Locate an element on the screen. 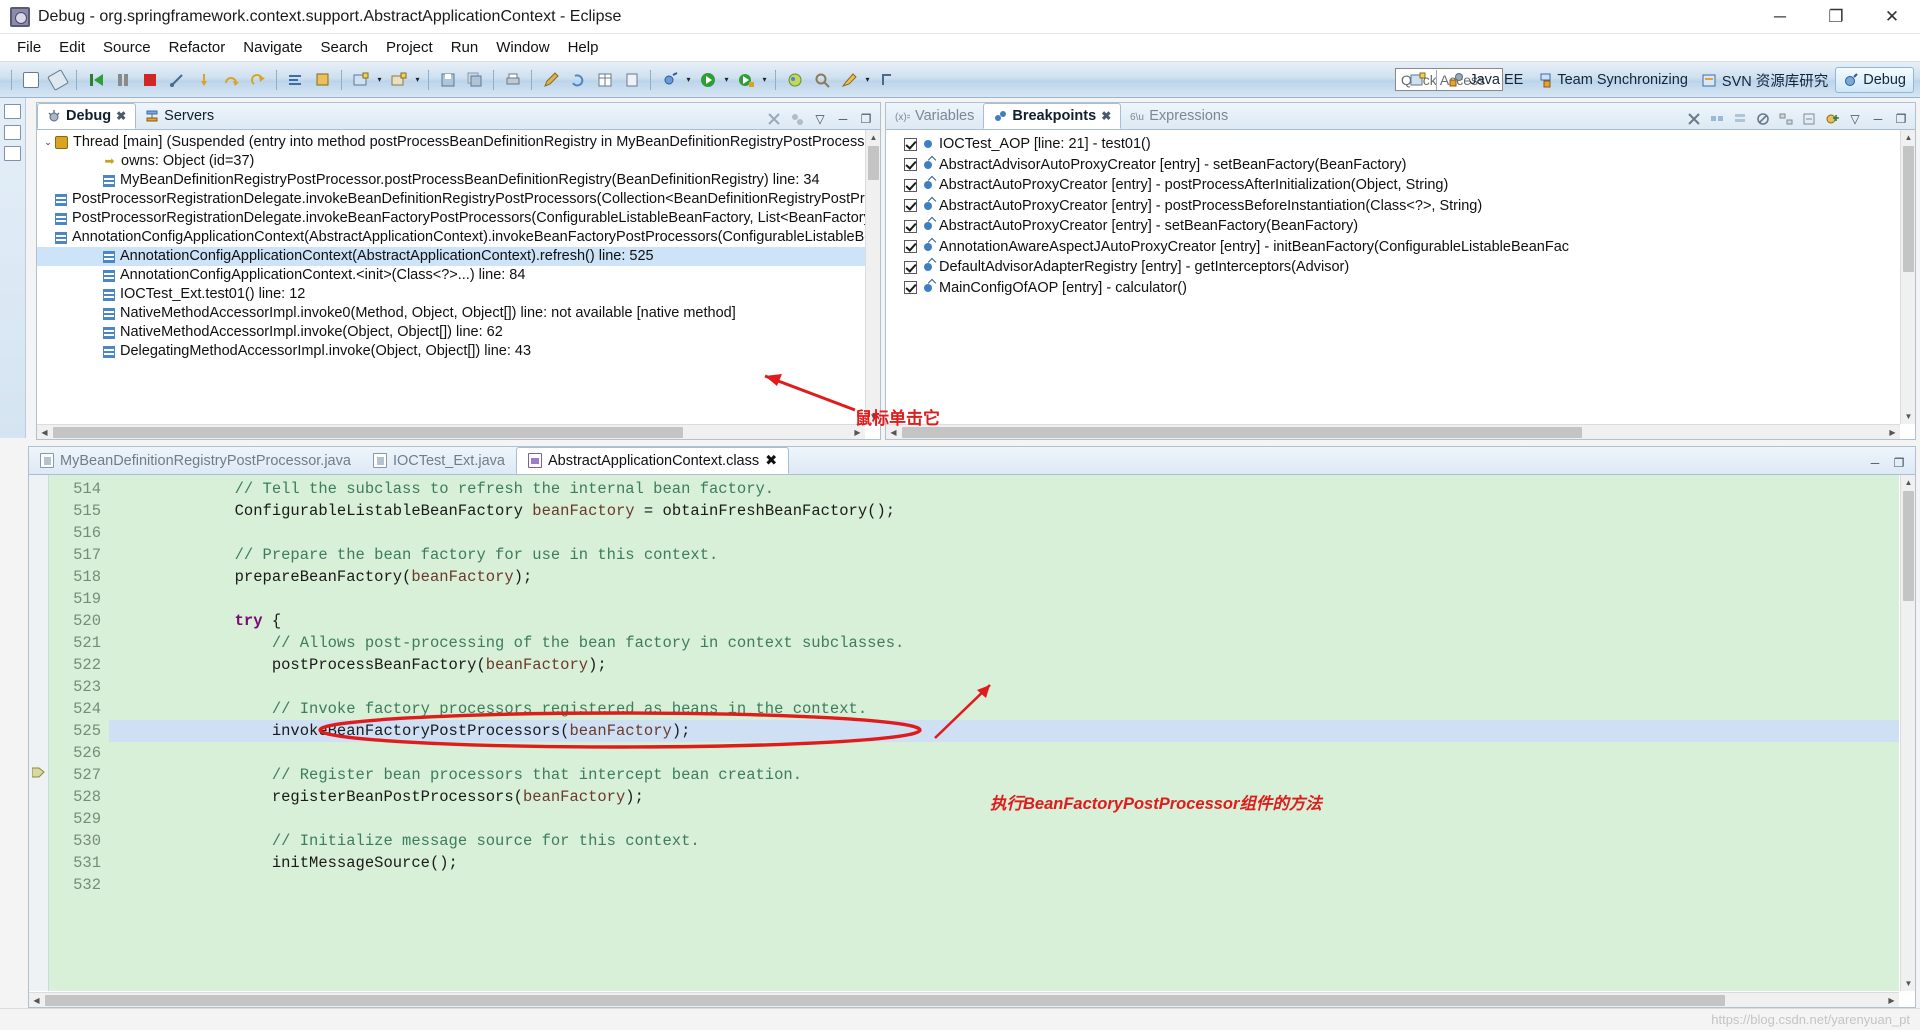  step-into-icon is located at coordinates (203, 79).